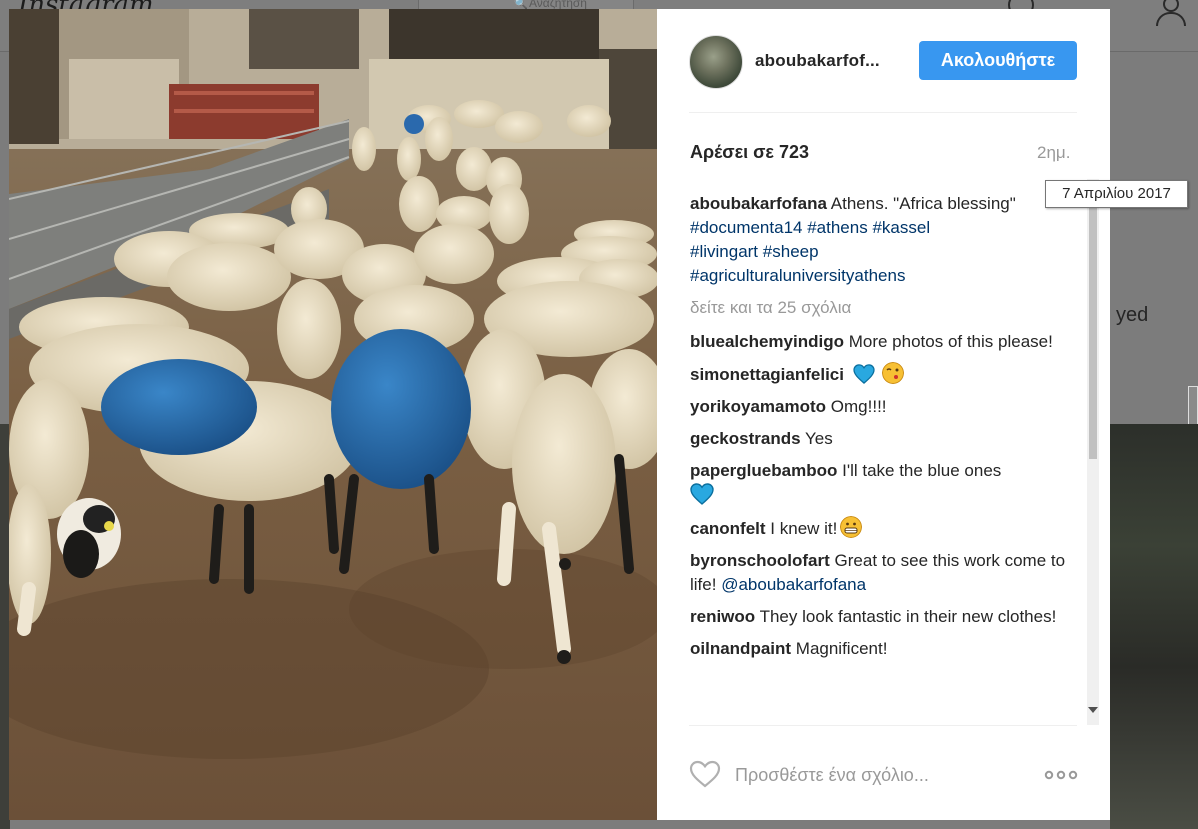 The image size is (1198, 829). Describe the element at coordinates (758, 406) in the screenshot. I see `comment-username: yorikoyamamoto` at that location.